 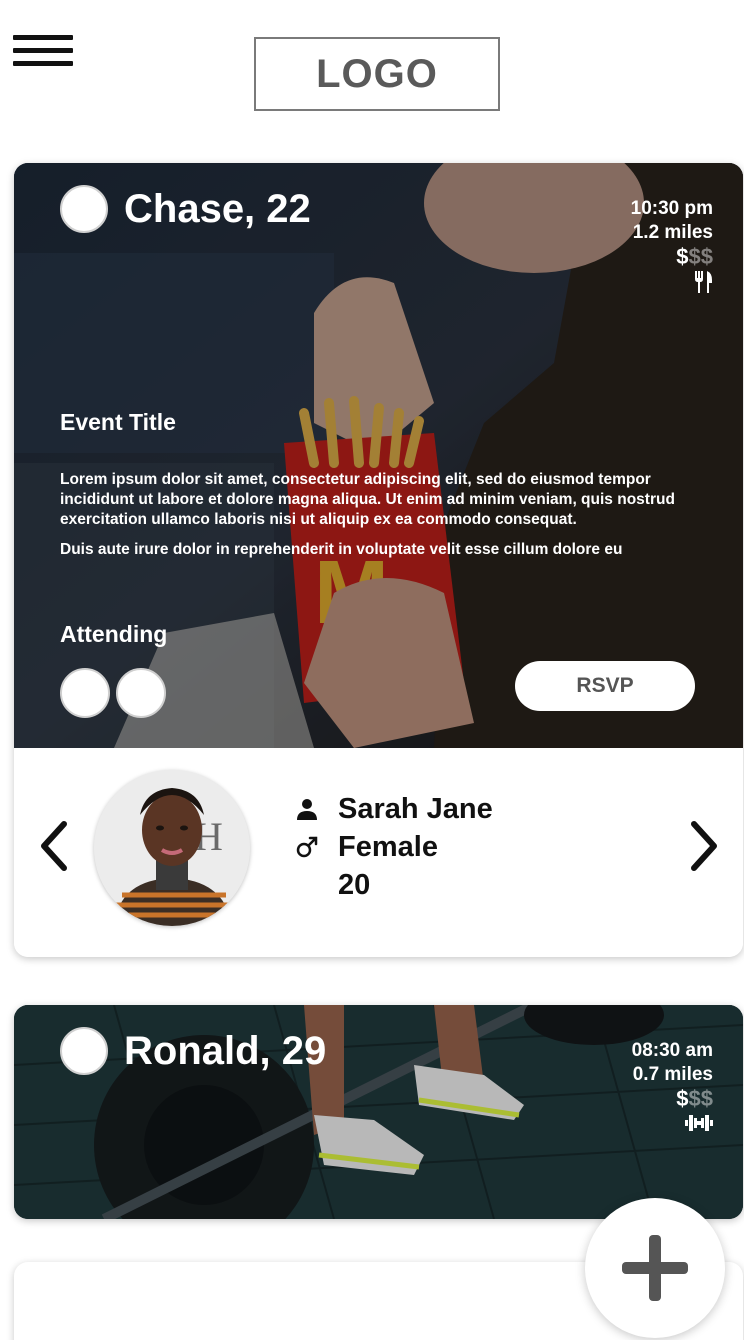 I want to click on host-name: Ronald, 29, so click(x=225, y=1051).